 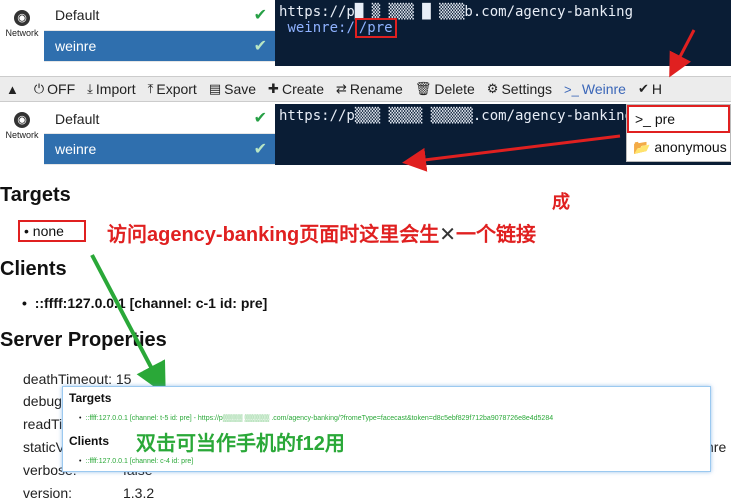 I want to click on delete-button: 🗑 Delete, so click(x=445, y=89).